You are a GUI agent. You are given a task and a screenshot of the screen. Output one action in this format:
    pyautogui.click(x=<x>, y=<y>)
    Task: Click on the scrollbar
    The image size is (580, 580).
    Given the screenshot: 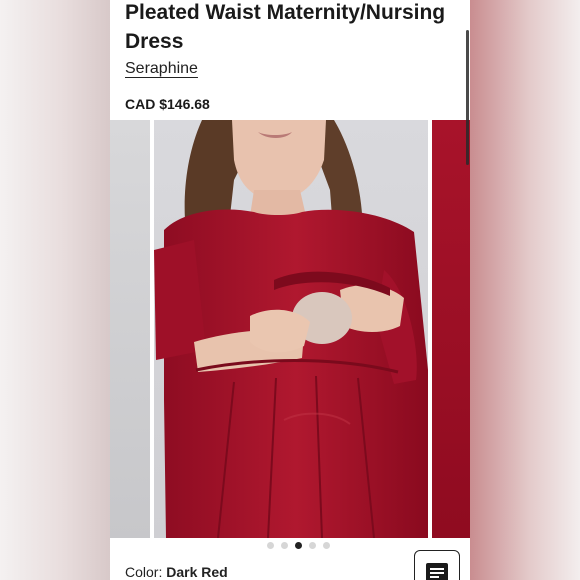 What is the action you would take?
    pyautogui.click(x=467, y=97)
    